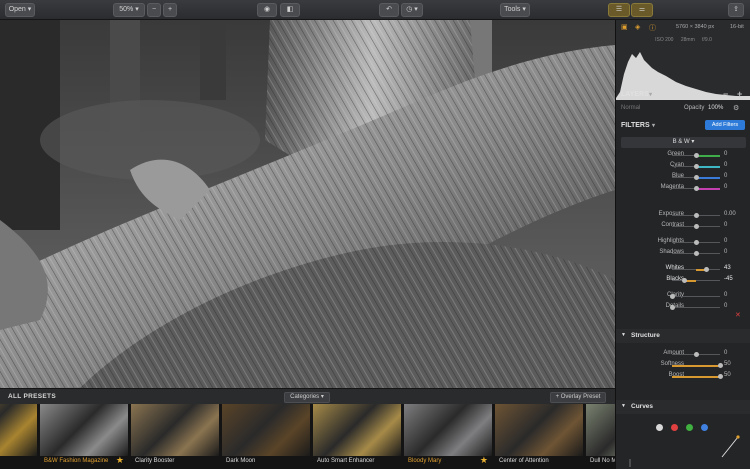  Describe the element at coordinates (307, 397) in the screenshot. I see `categories-dropdown: Categories ▾` at that location.